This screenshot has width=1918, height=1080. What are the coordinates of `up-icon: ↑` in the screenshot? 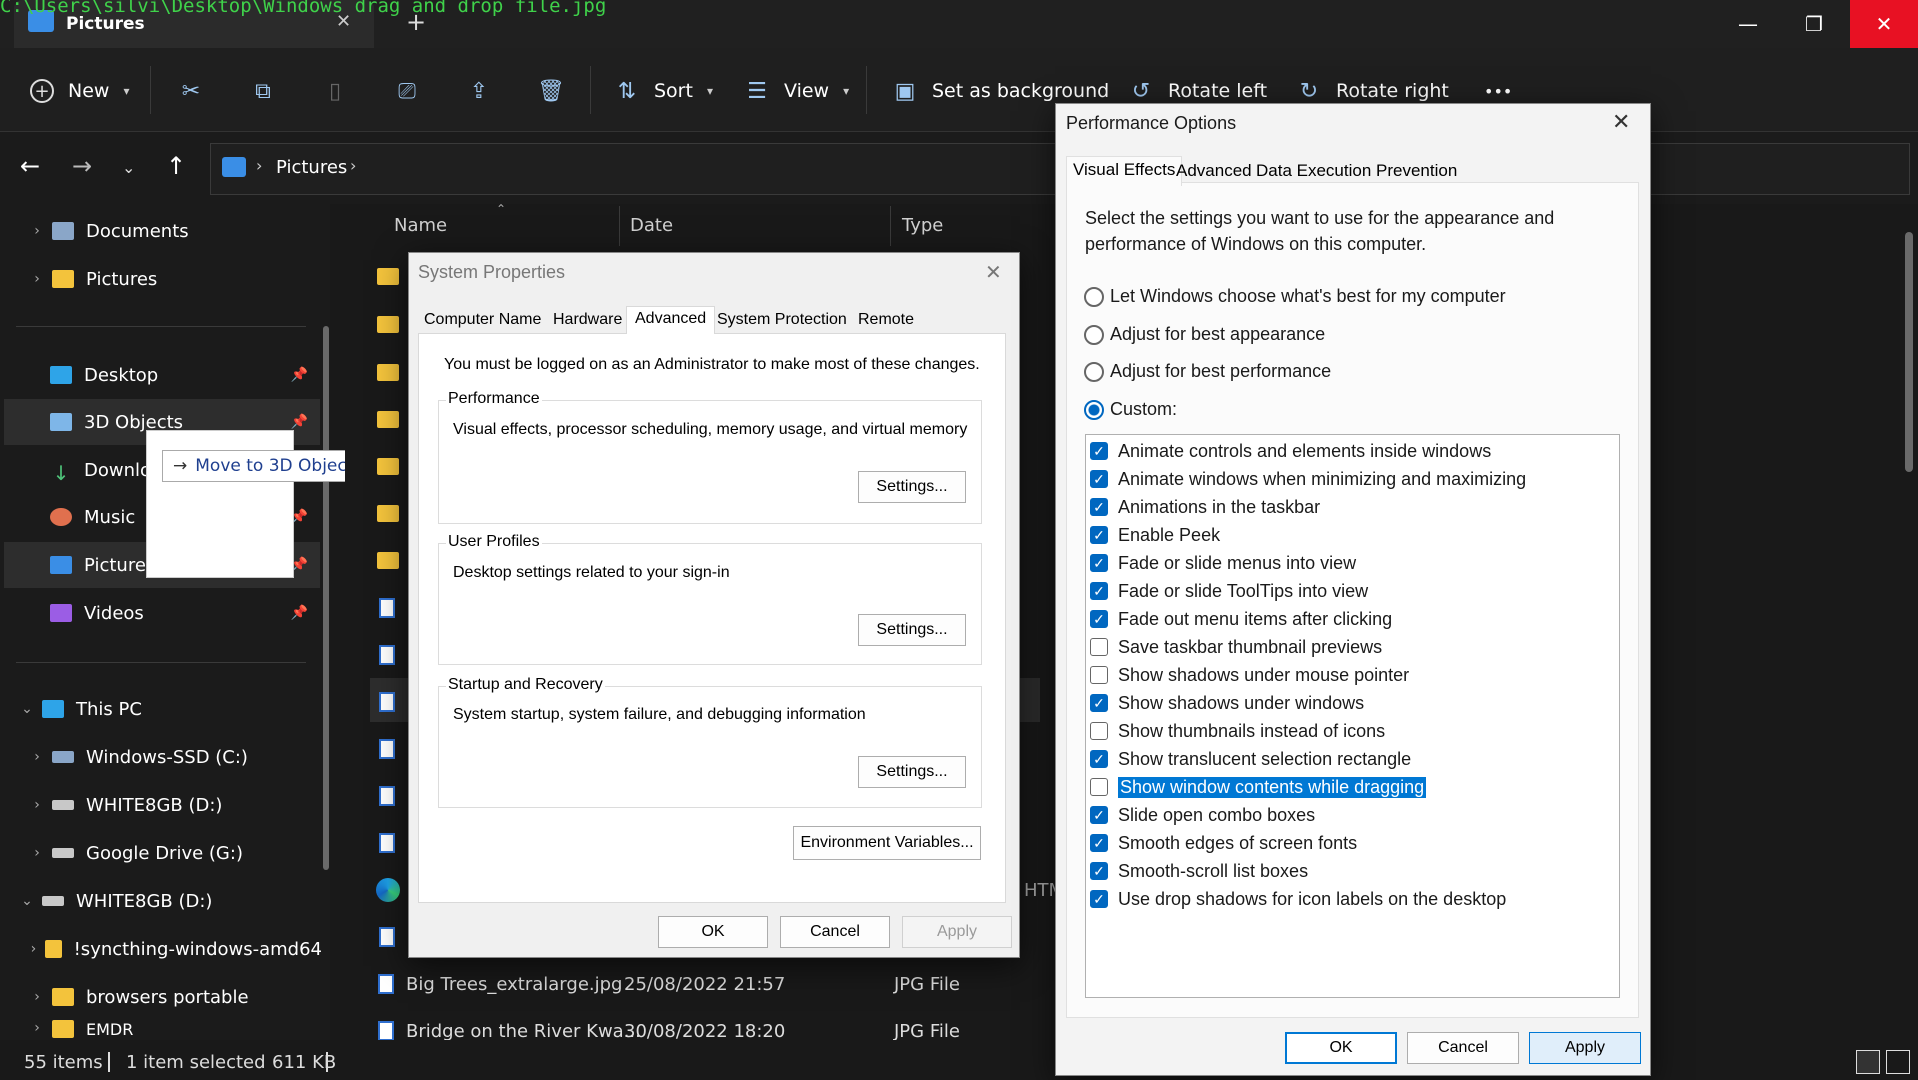 It's located at (176, 166).